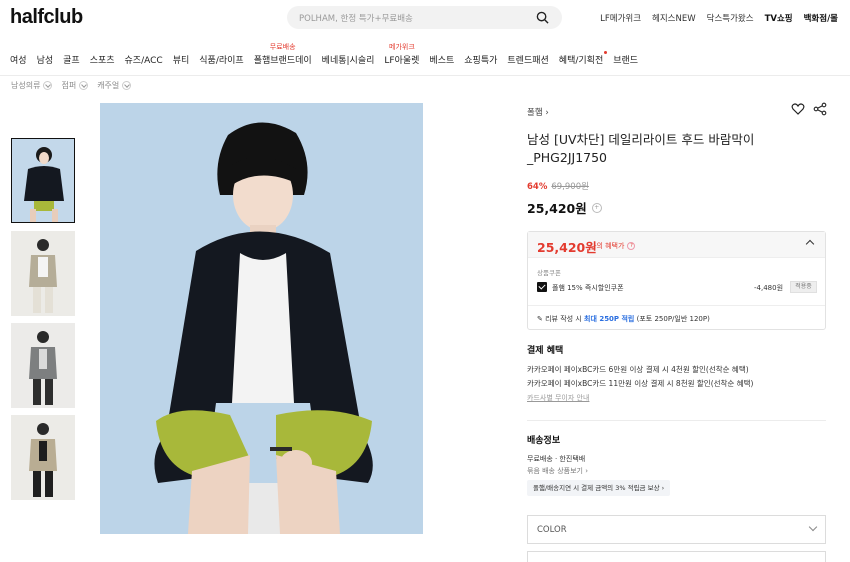  I want to click on discount-percent: 64%, so click(537, 187).